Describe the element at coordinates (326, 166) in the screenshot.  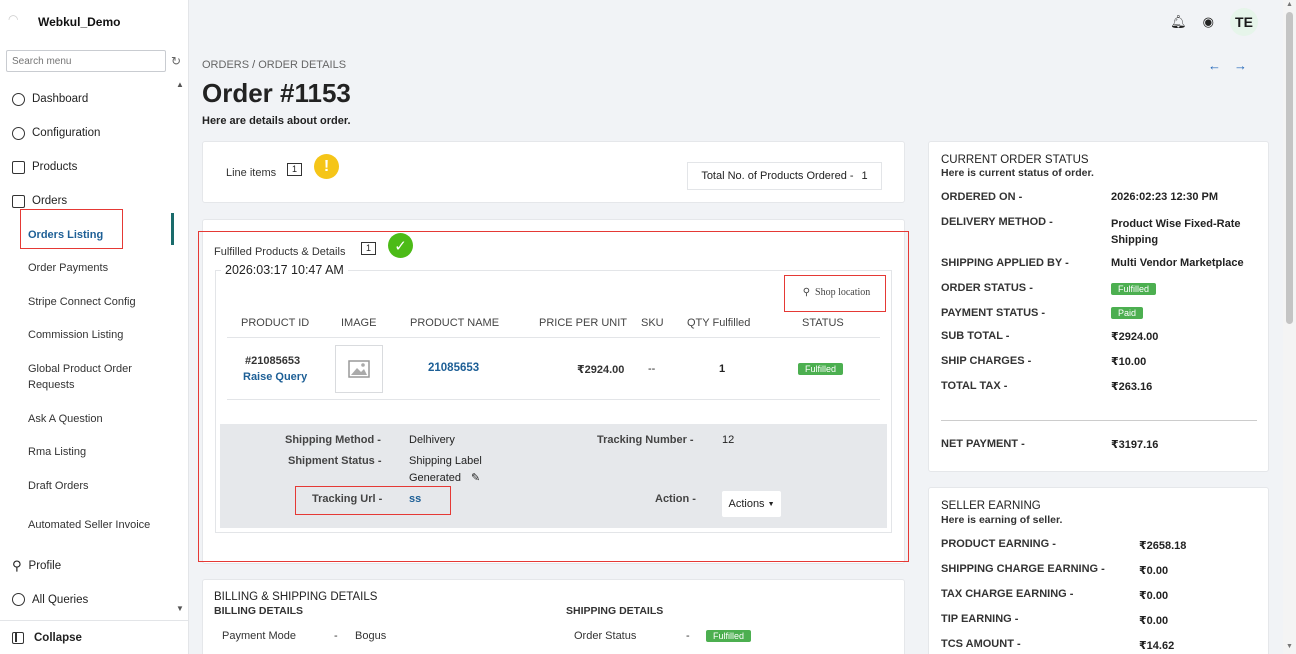
I see `warning-icon: !` at that location.